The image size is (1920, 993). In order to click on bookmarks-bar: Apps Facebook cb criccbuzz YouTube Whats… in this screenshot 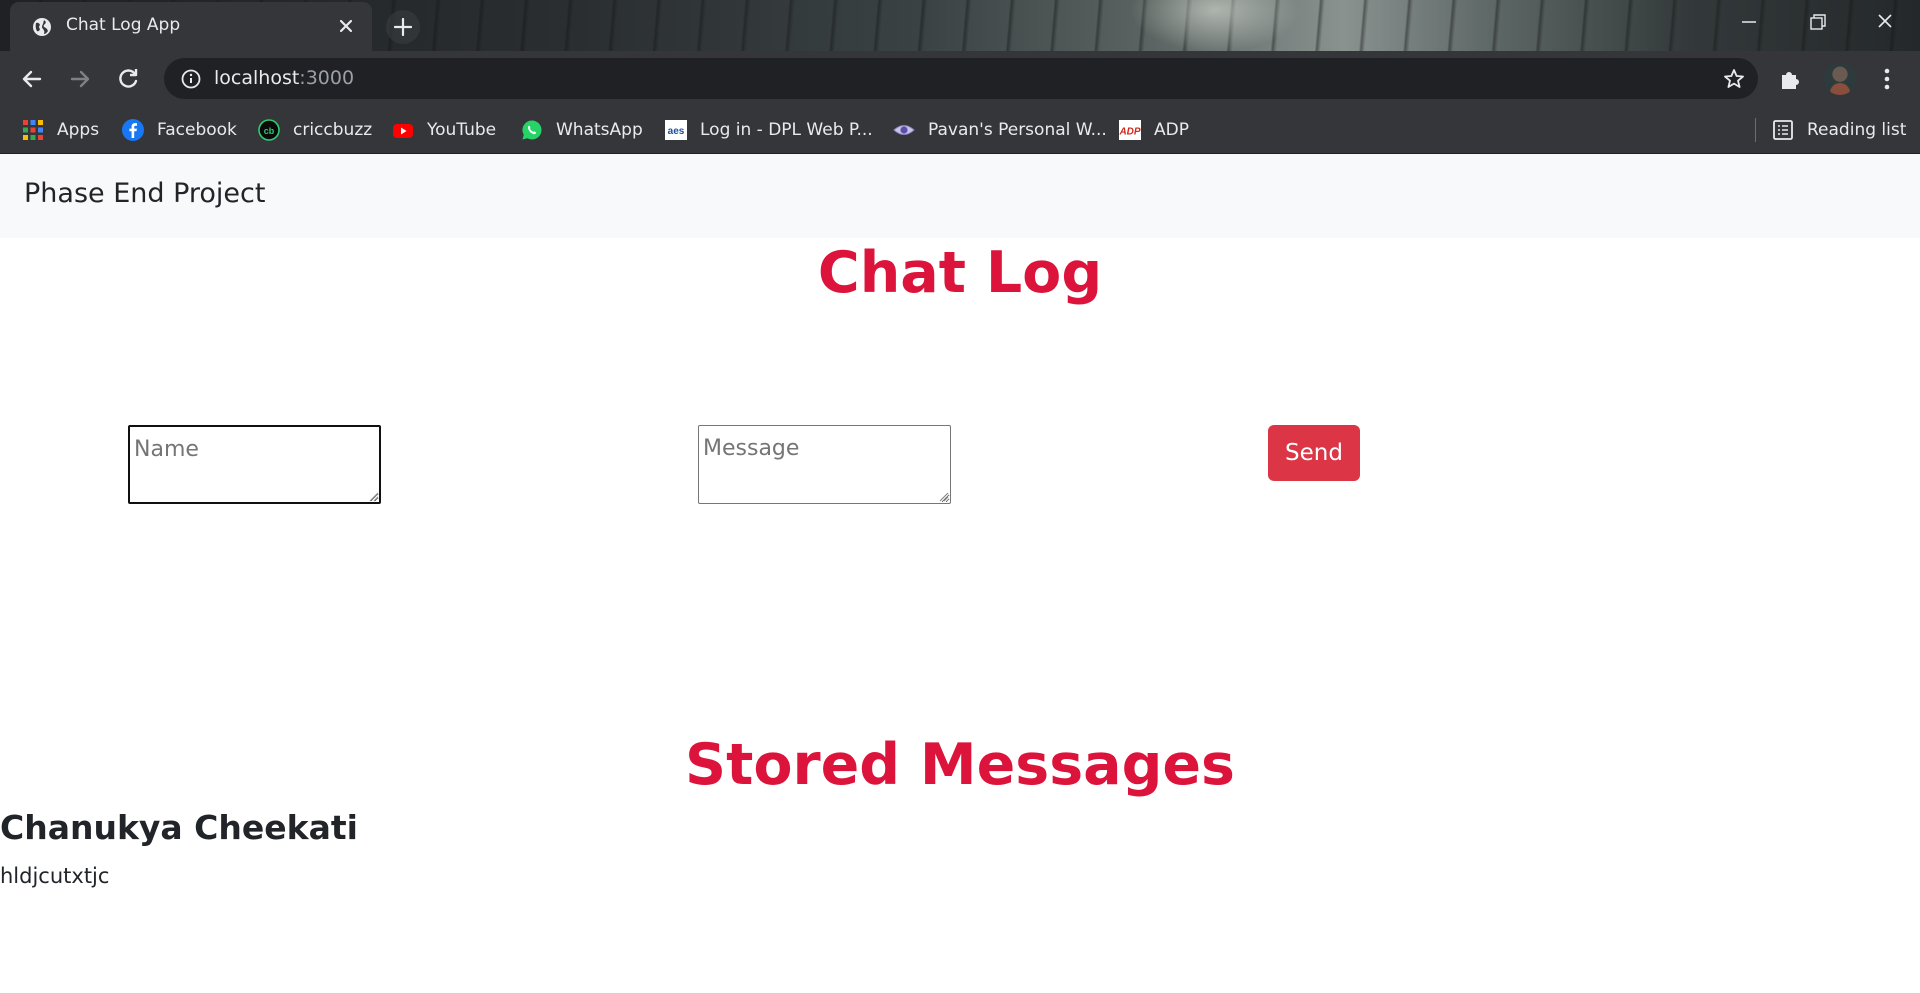, I will do `click(960, 130)`.